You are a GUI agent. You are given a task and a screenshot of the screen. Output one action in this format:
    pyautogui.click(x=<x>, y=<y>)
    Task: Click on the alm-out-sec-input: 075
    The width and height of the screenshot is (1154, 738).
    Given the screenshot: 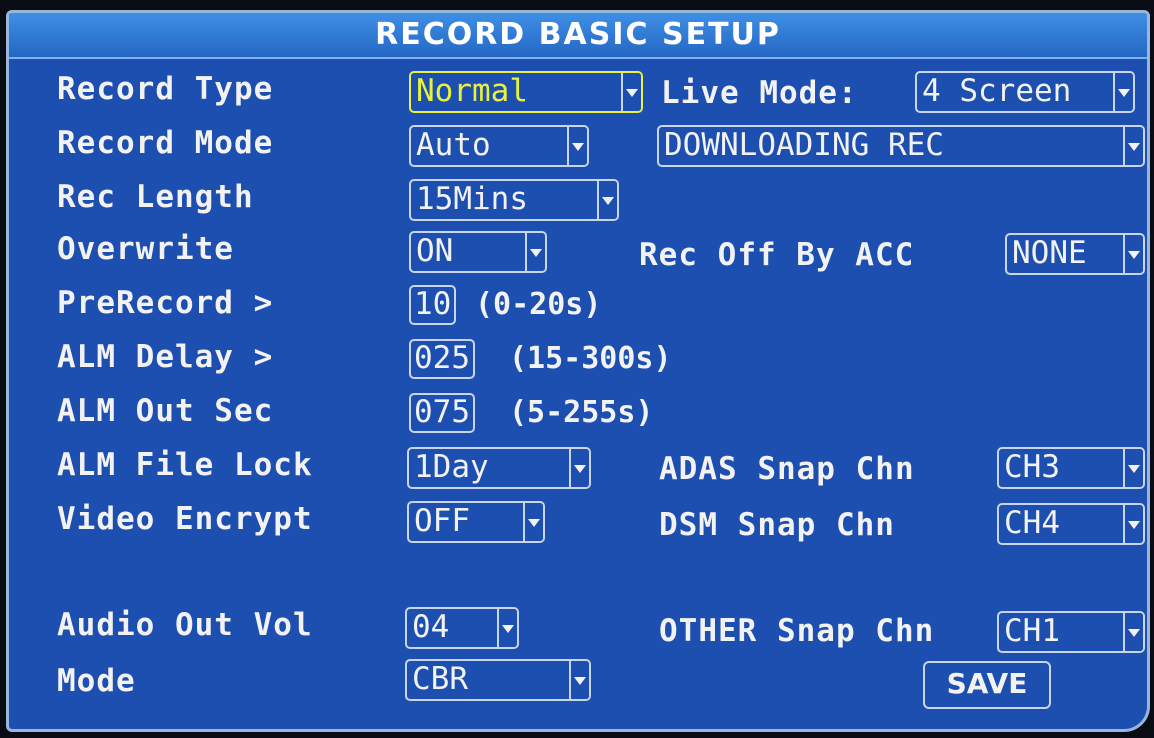 What is the action you would take?
    pyautogui.click(x=442, y=413)
    